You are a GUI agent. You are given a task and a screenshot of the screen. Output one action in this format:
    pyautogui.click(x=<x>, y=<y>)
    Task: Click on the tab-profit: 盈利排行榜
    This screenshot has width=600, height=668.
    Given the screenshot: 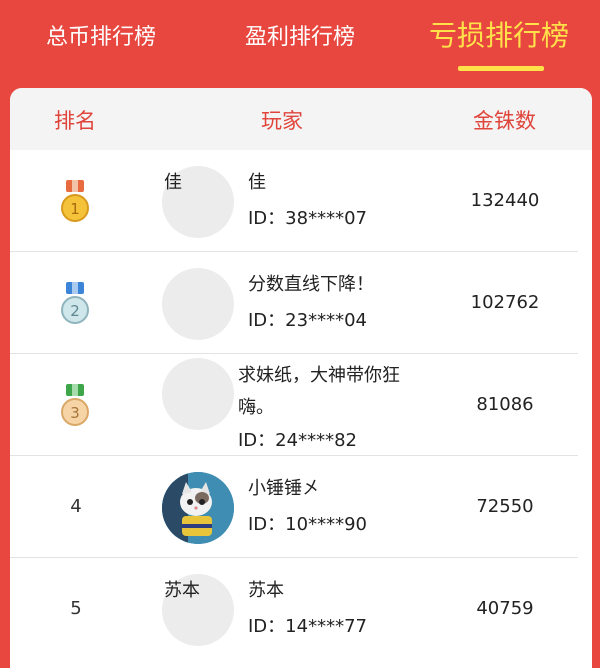 What is the action you would take?
    pyautogui.click(x=300, y=38)
    